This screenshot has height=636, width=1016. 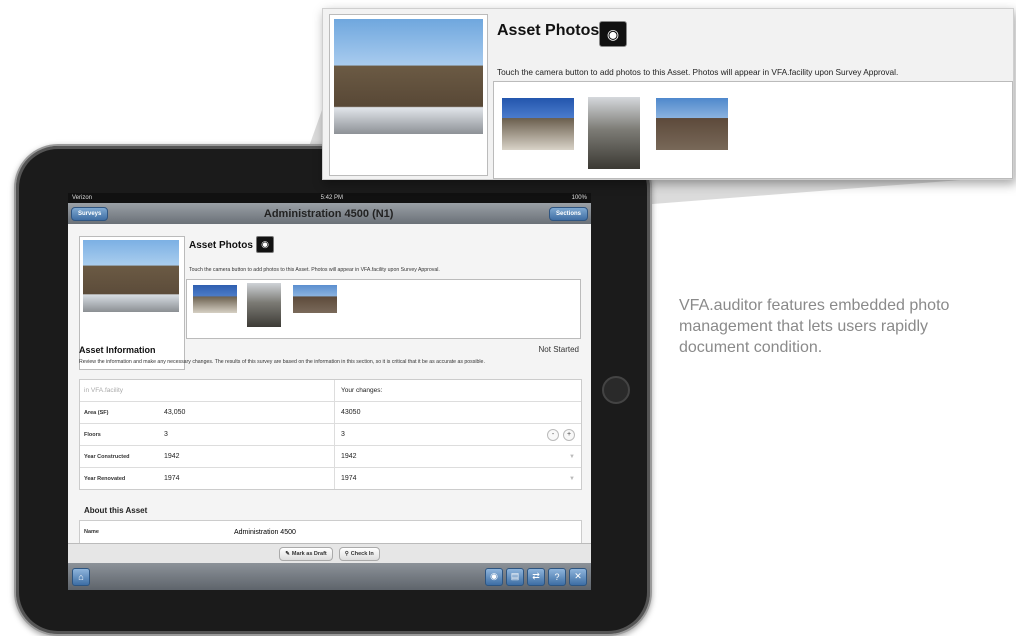 What do you see at coordinates (349, 478) in the screenshot?
I see `year-renovated-value: 1974` at bounding box center [349, 478].